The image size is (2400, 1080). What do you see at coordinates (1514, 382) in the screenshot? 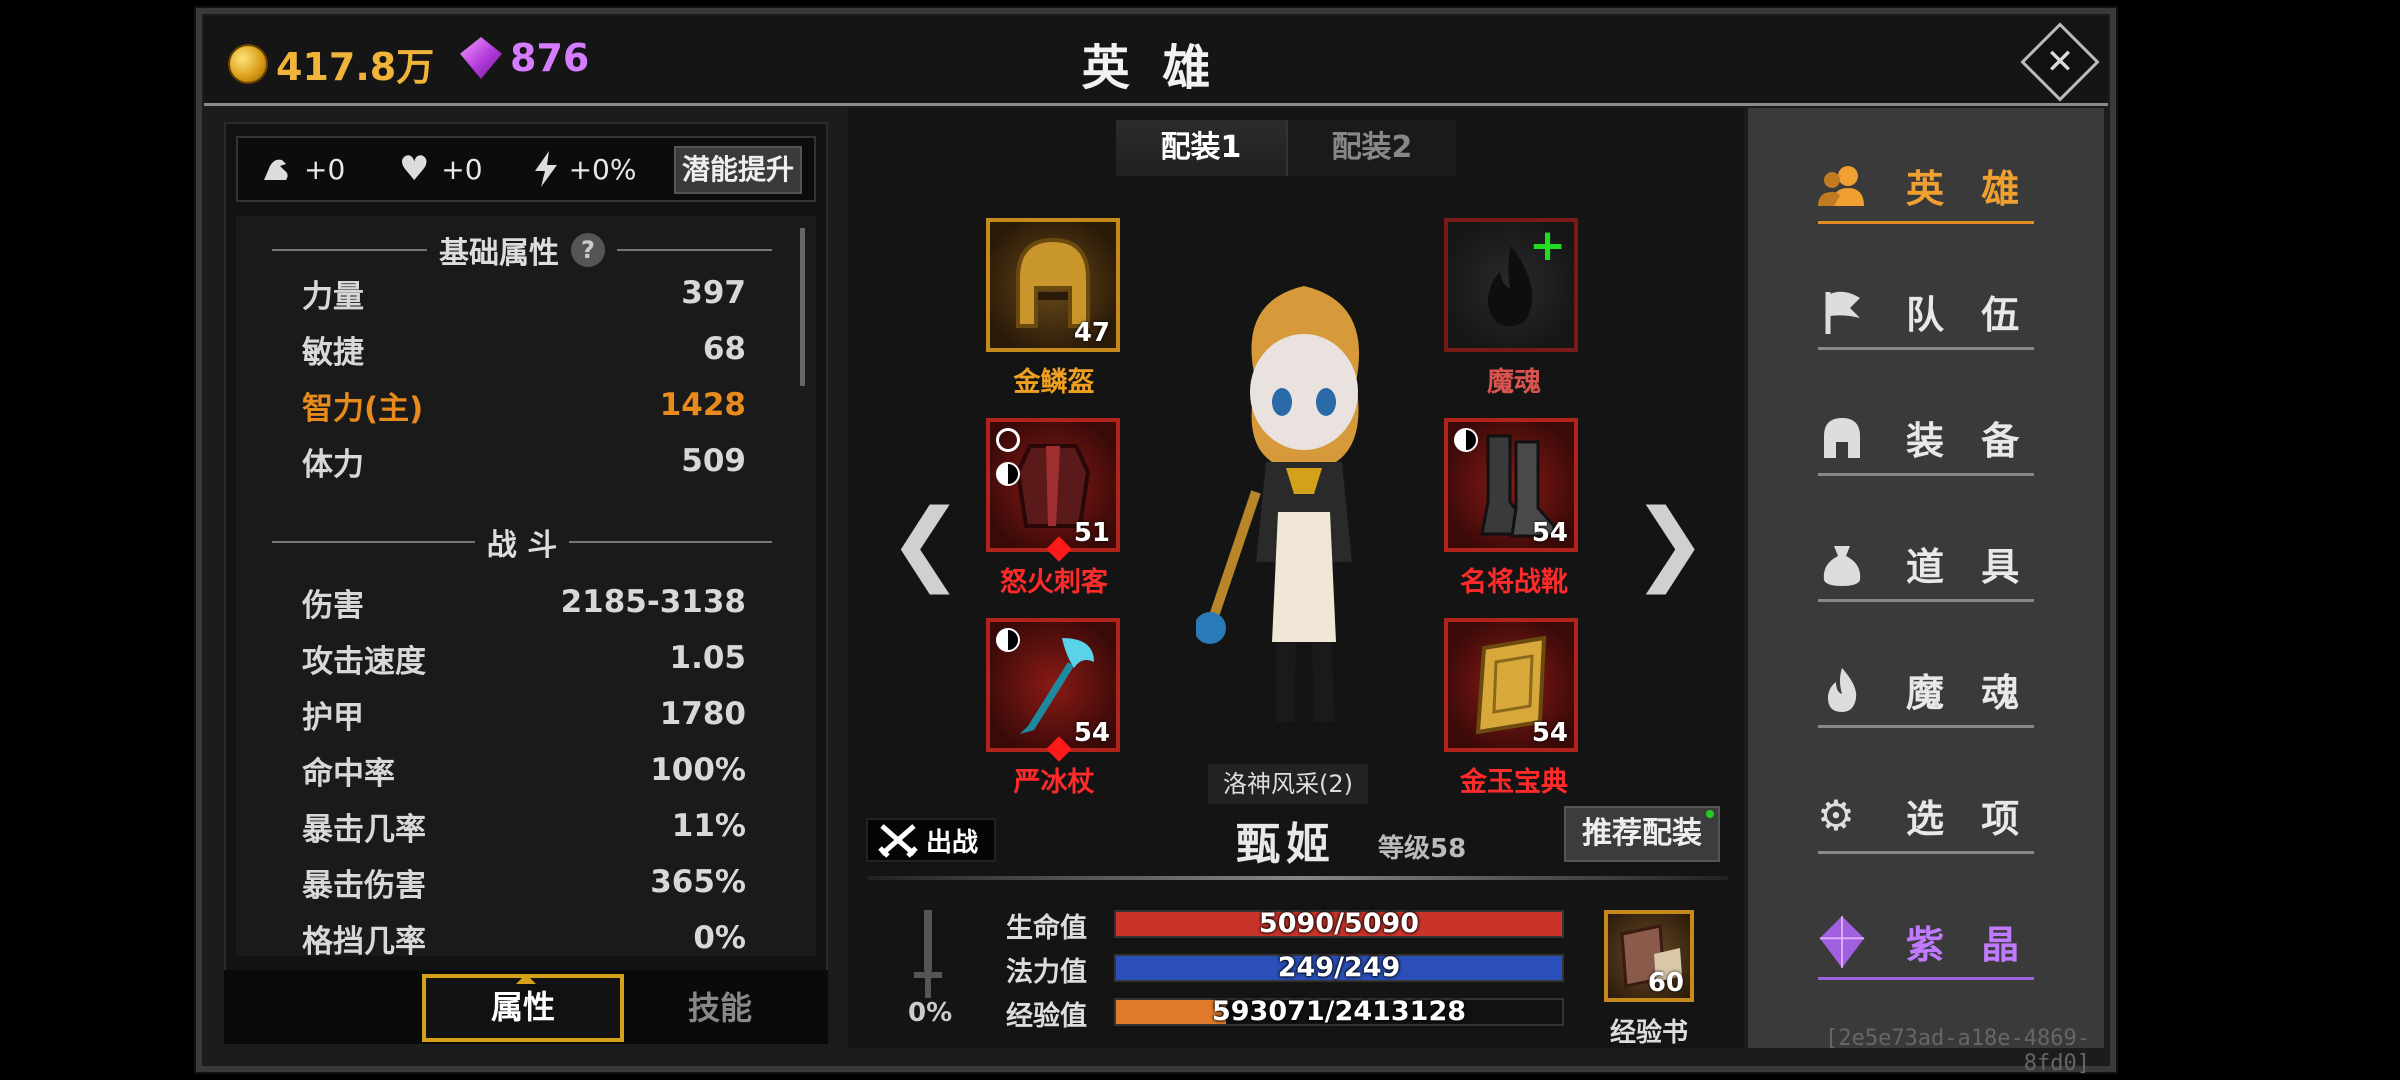
I see `soul-name: 魔魂` at bounding box center [1514, 382].